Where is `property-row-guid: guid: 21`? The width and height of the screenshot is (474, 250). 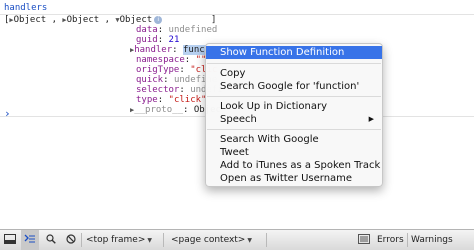
property-row-guid: guid: 21 is located at coordinates (158, 40).